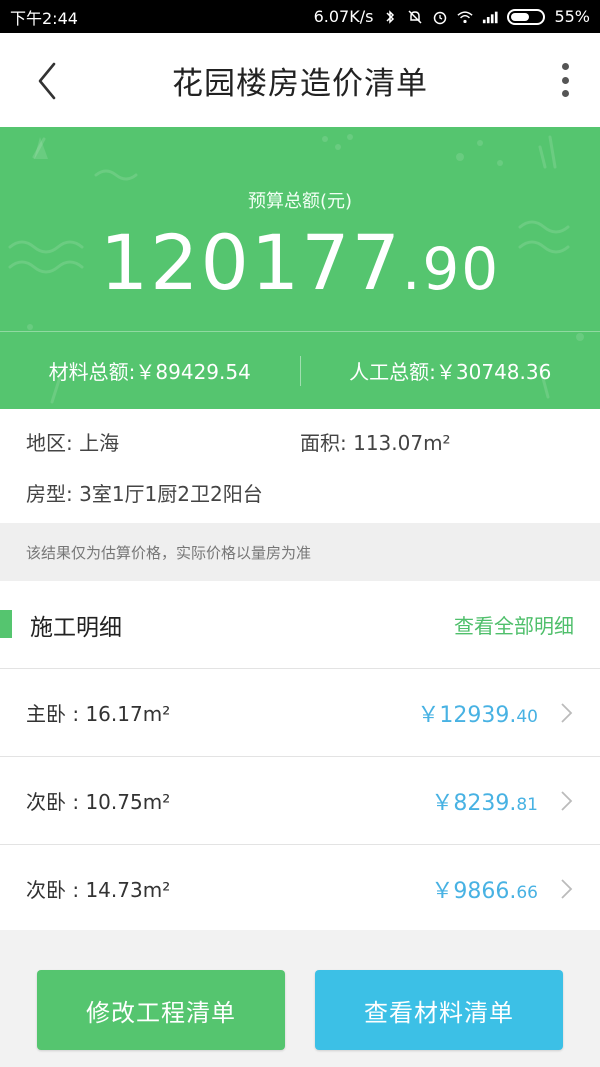  What do you see at coordinates (527, 892) in the screenshot?
I see `room-price-cent: 66` at bounding box center [527, 892].